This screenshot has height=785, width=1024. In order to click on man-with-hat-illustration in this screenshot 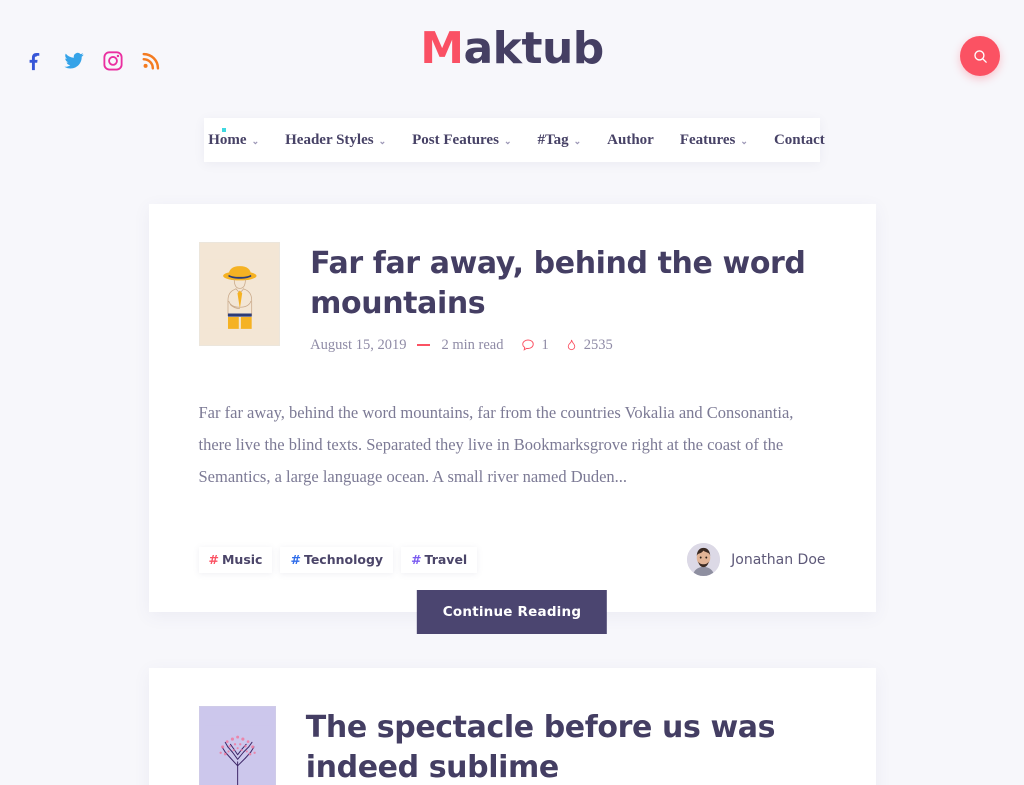, I will do `click(239, 294)`.